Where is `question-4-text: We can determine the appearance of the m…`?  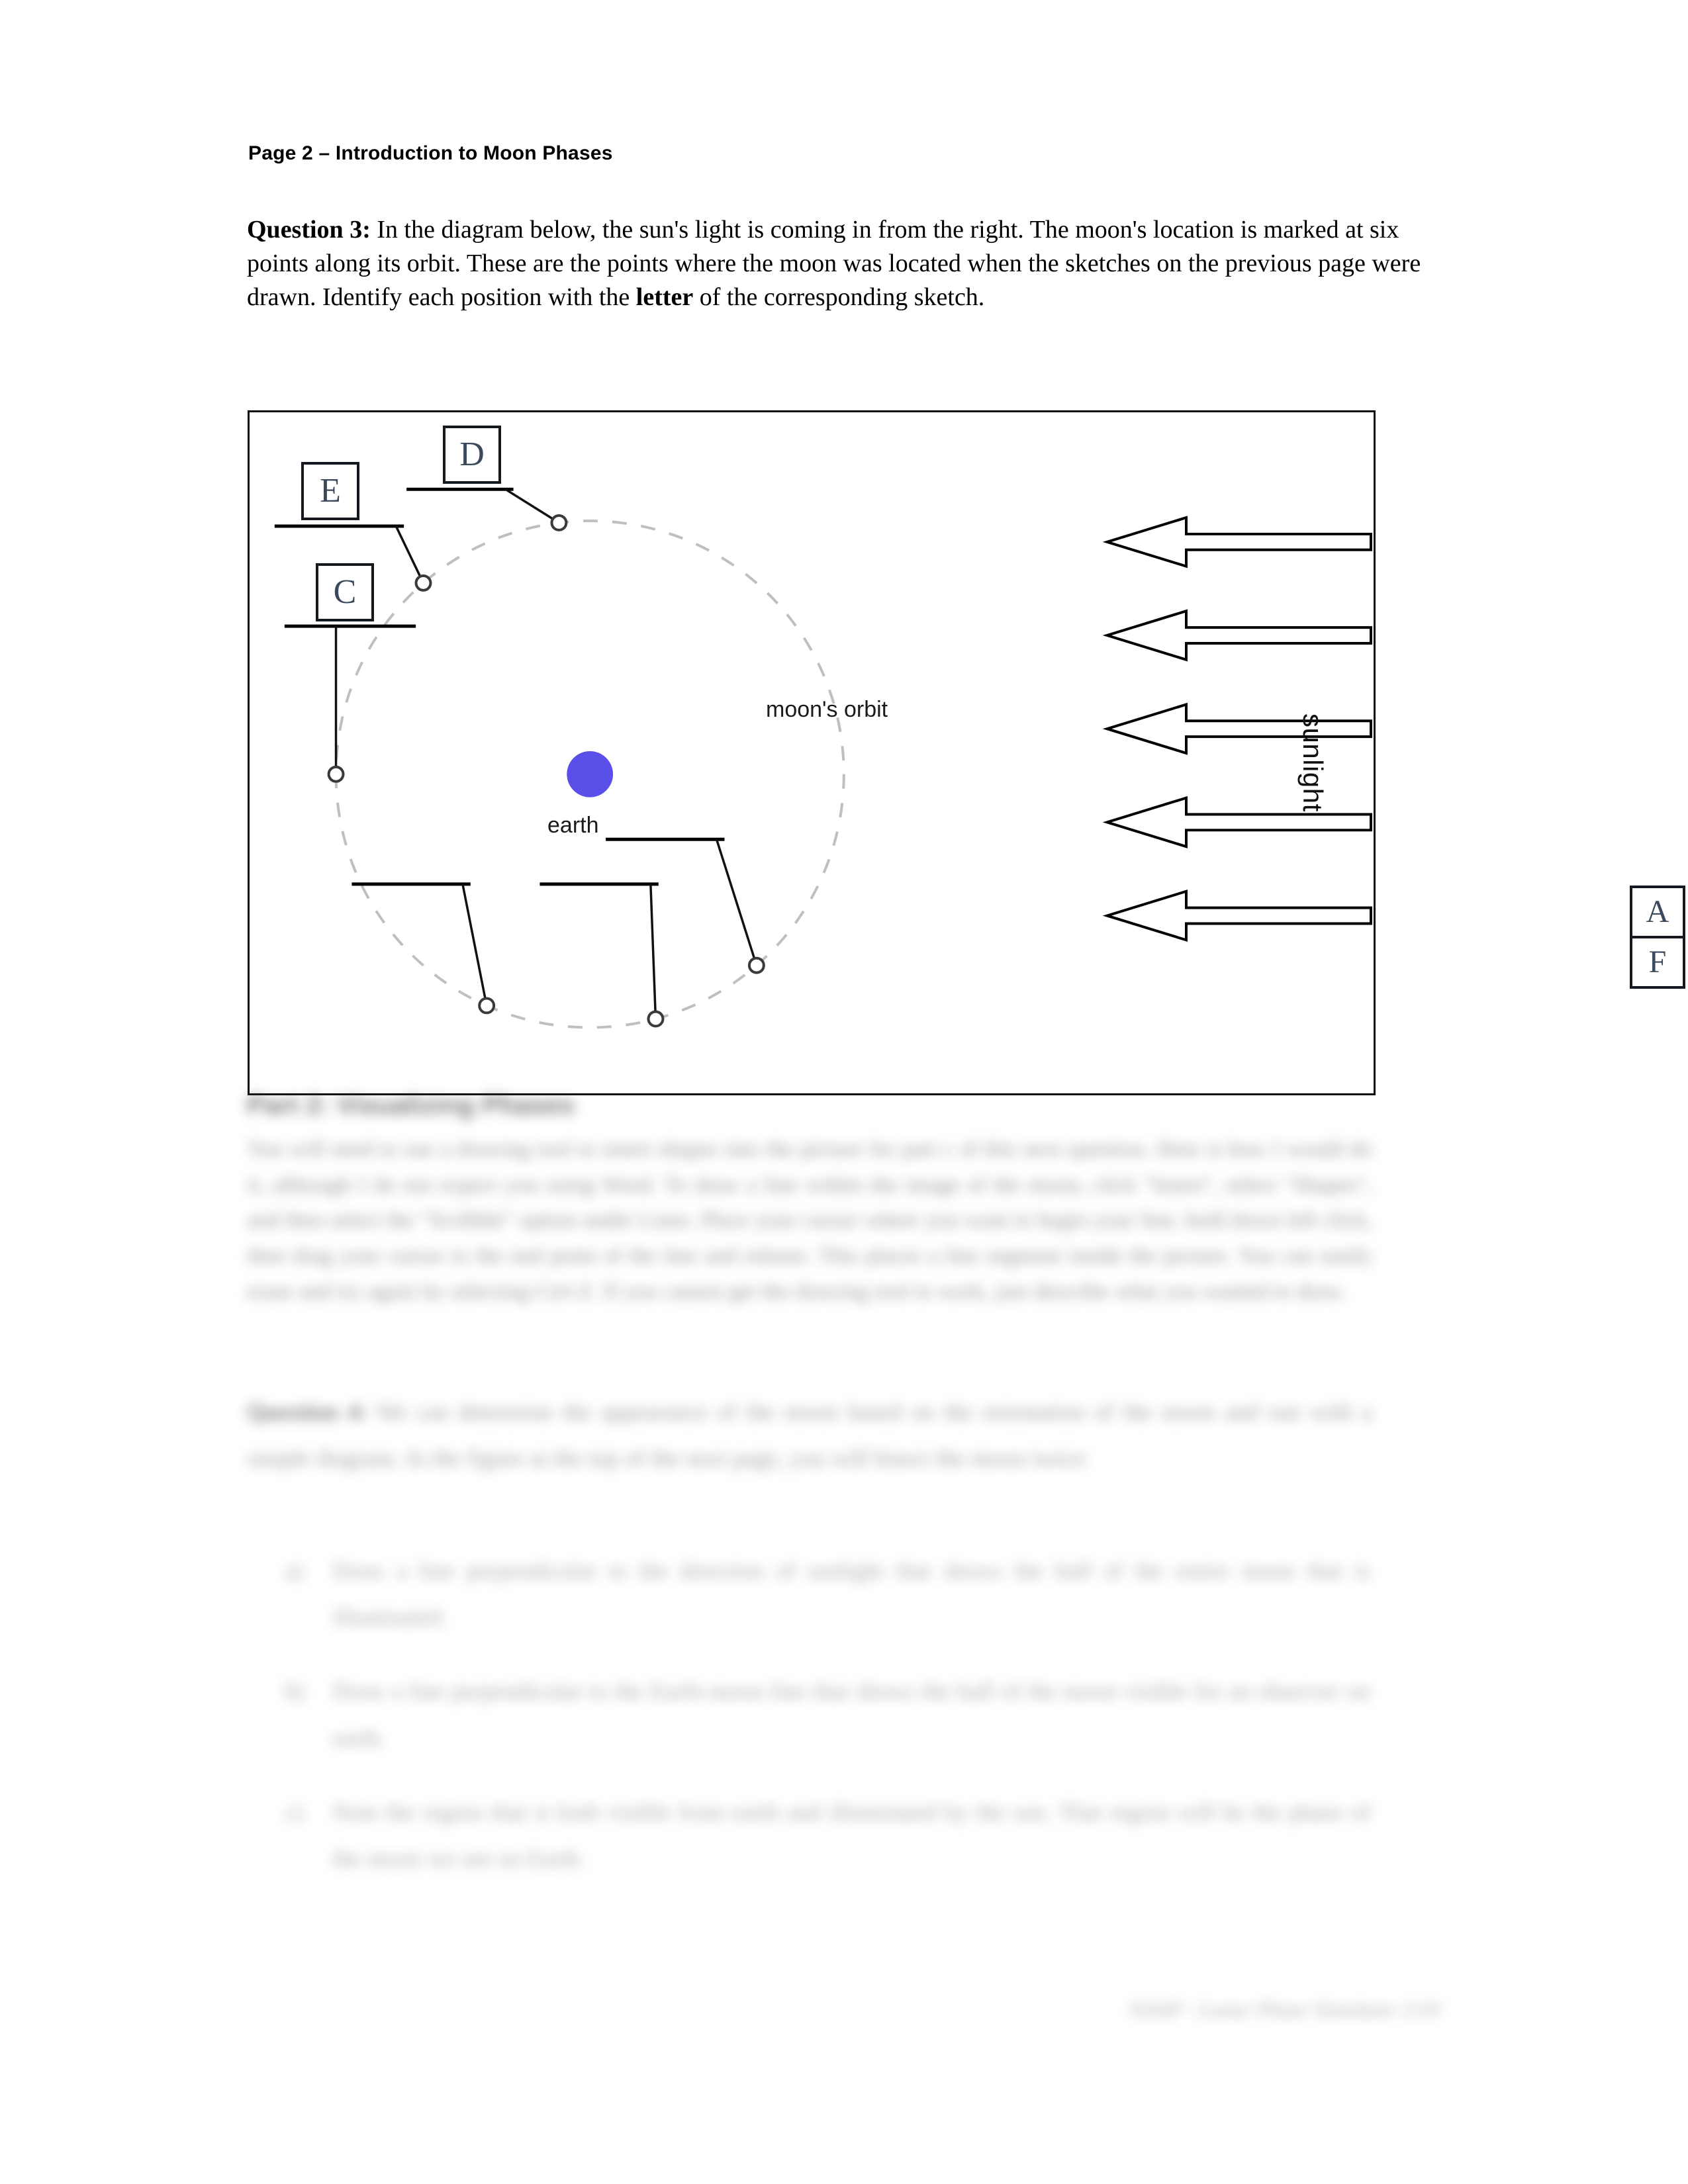 question-4-text: We can determine the appearance of the m… is located at coordinates (809, 1435).